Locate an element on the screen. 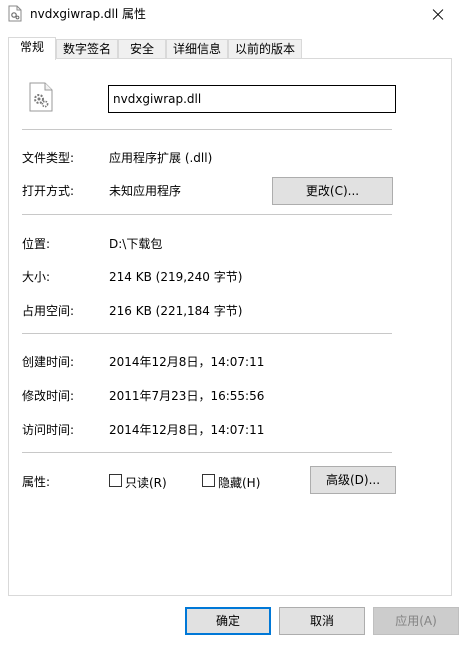 This screenshot has width=460, height=646. open-with-label: 打开方式: is located at coordinates (48, 191).